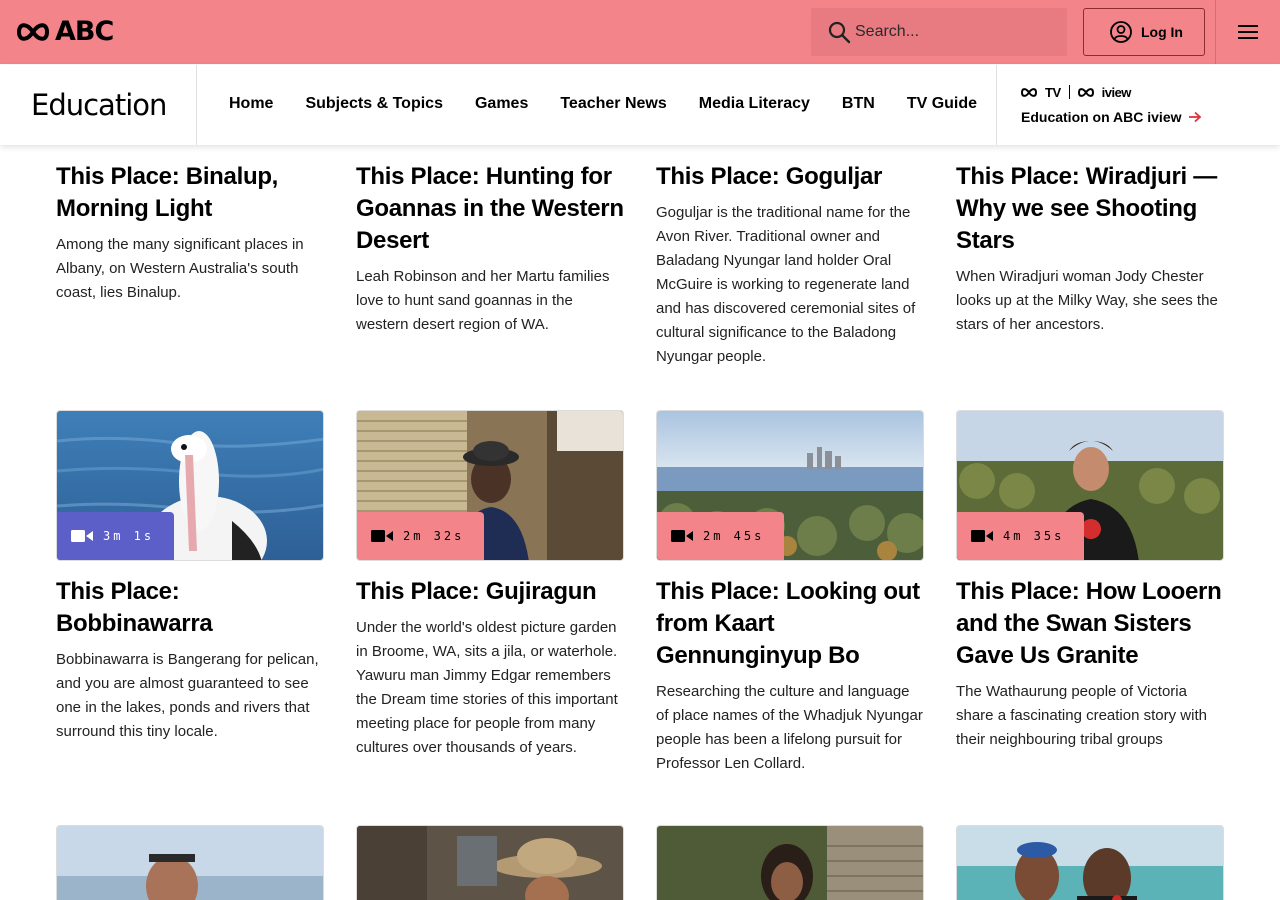 The image size is (1280, 900). Describe the element at coordinates (1034, 536) in the screenshot. I see `video-duration: 4m 35s` at that location.